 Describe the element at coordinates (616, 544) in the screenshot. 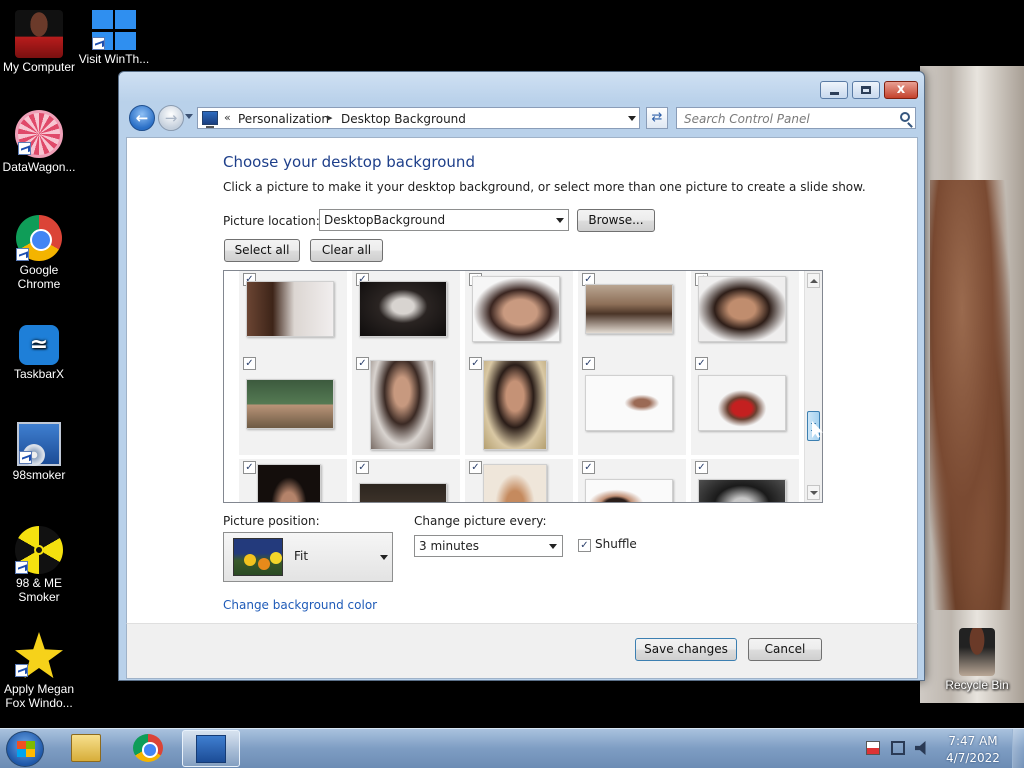

I see `shuffle-label: Shuffle` at that location.